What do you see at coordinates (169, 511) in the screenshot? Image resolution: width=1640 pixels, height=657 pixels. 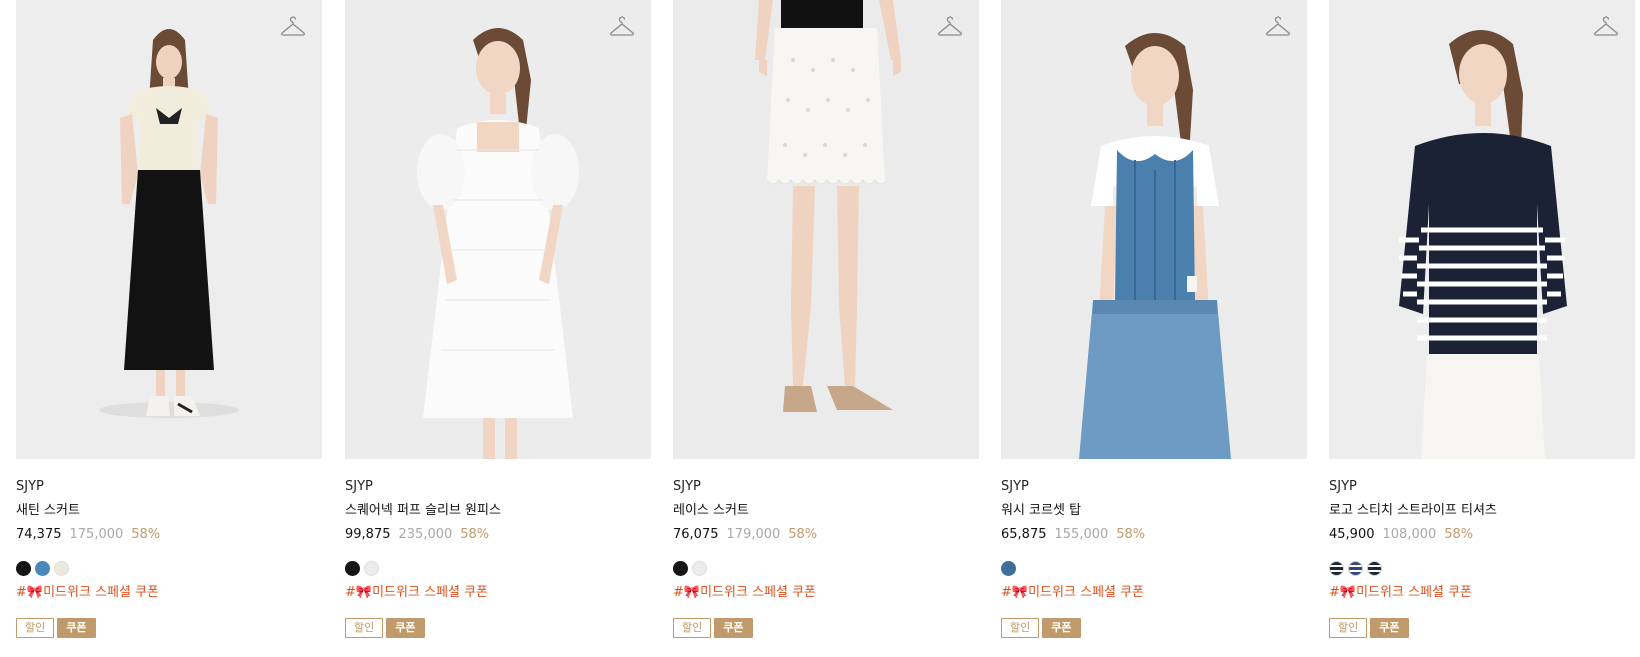 I see `product-name: 새틴 스커트` at bounding box center [169, 511].